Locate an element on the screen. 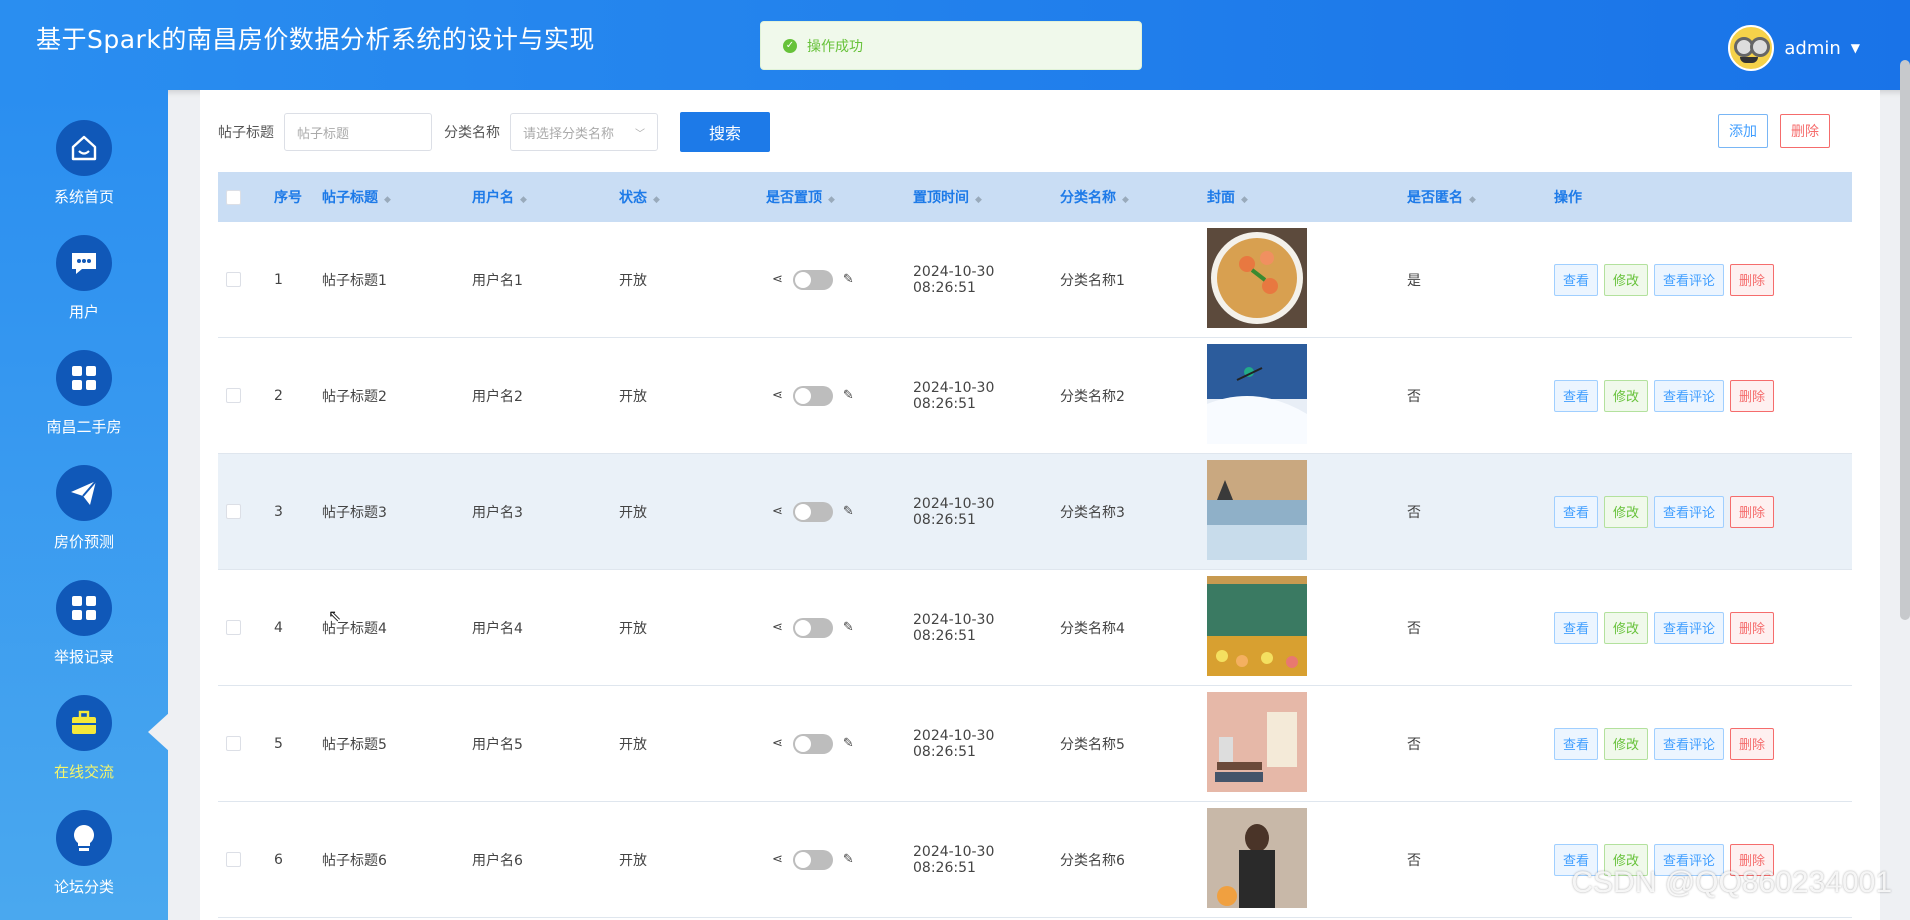 Image resolution: width=1910 pixels, height=920 pixels. header-cover: 封面 ◆ is located at coordinates (1307, 197).